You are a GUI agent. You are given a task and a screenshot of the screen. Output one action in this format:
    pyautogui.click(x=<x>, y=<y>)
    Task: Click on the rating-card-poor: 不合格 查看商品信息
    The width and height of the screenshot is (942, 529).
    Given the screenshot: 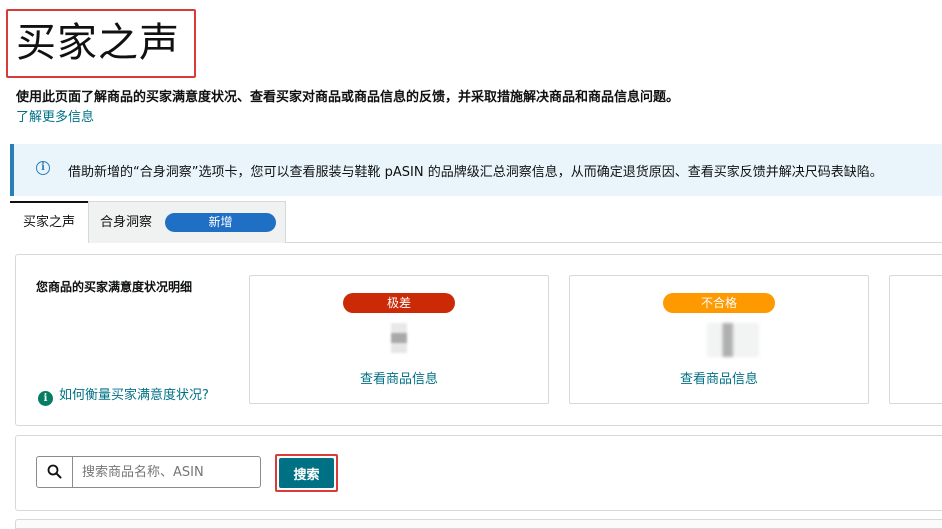 What is the action you would take?
    pyautogui.click(x=719, y=339)
    